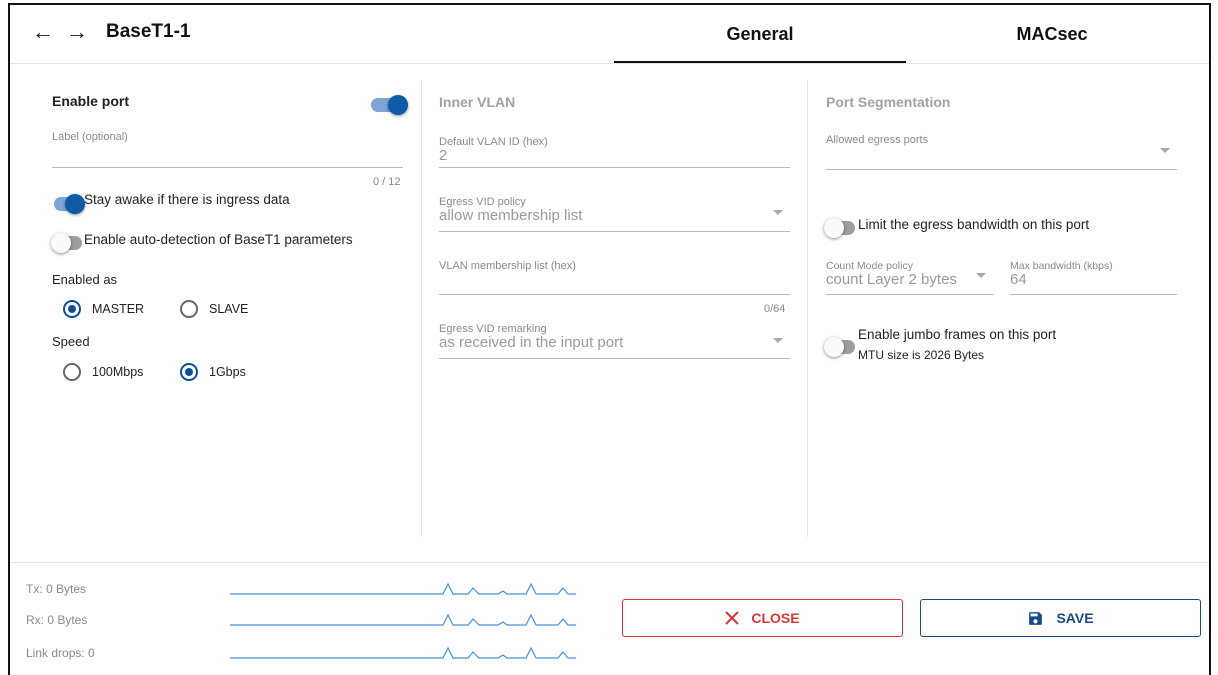 The width and height of the screenshot is (1218, 675). I want to click on save-button: SAVE, so click(1060, 618).